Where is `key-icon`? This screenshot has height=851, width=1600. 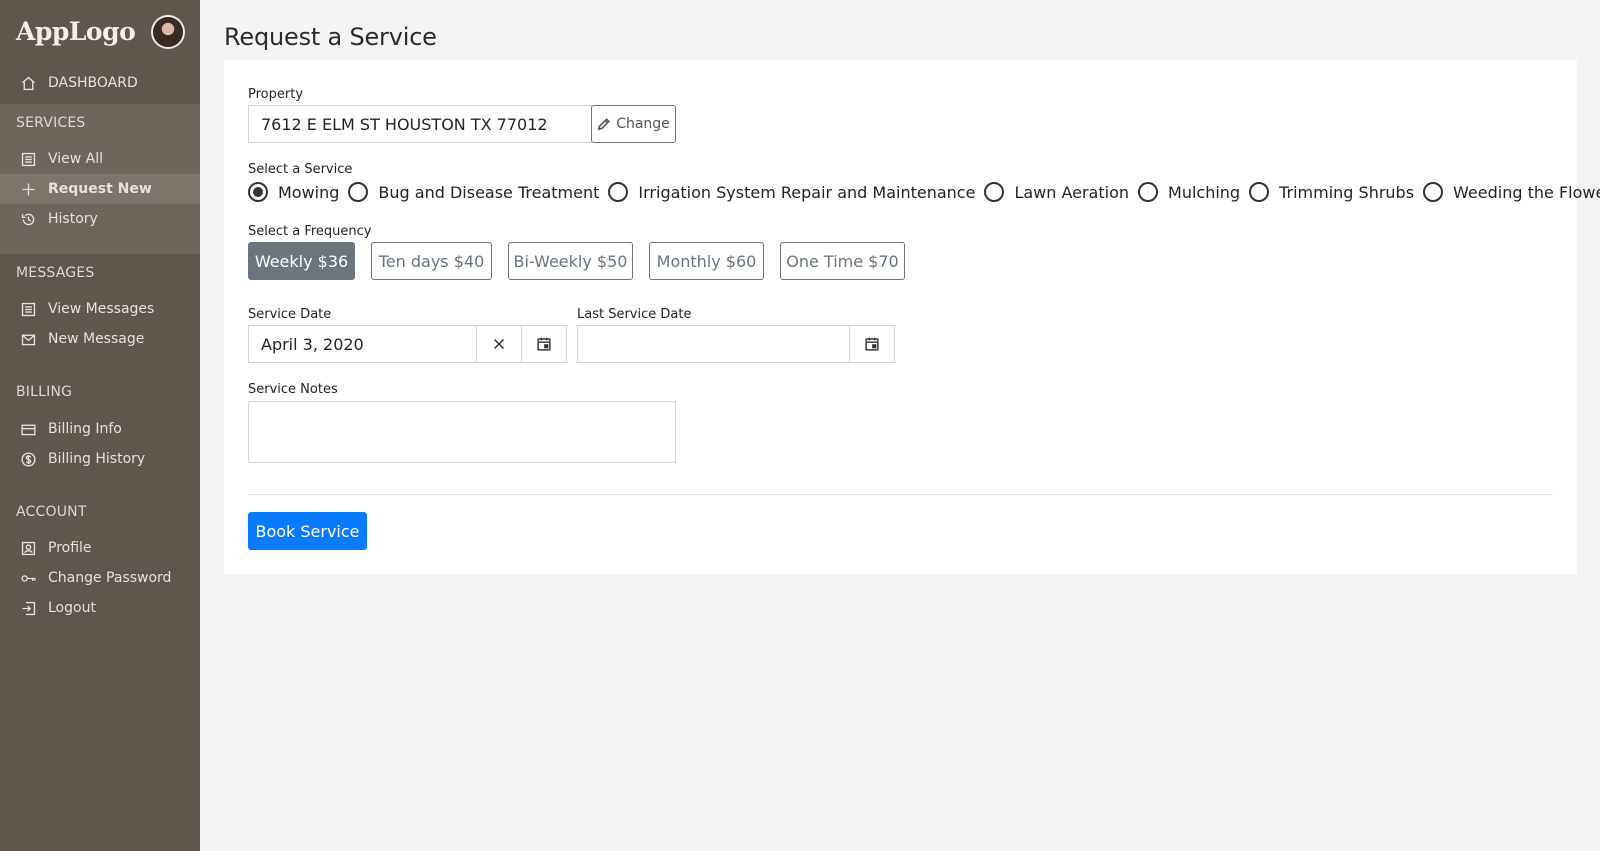
key-icon is located at coordinates (28, 578).